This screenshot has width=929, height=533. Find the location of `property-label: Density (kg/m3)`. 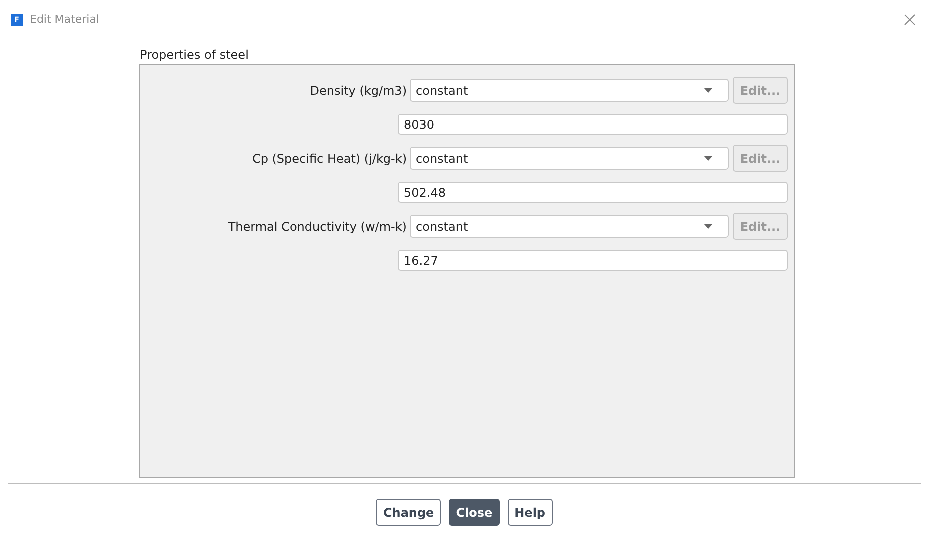

property-label: Density (kg/m3) is located at coordinates (358, 91).